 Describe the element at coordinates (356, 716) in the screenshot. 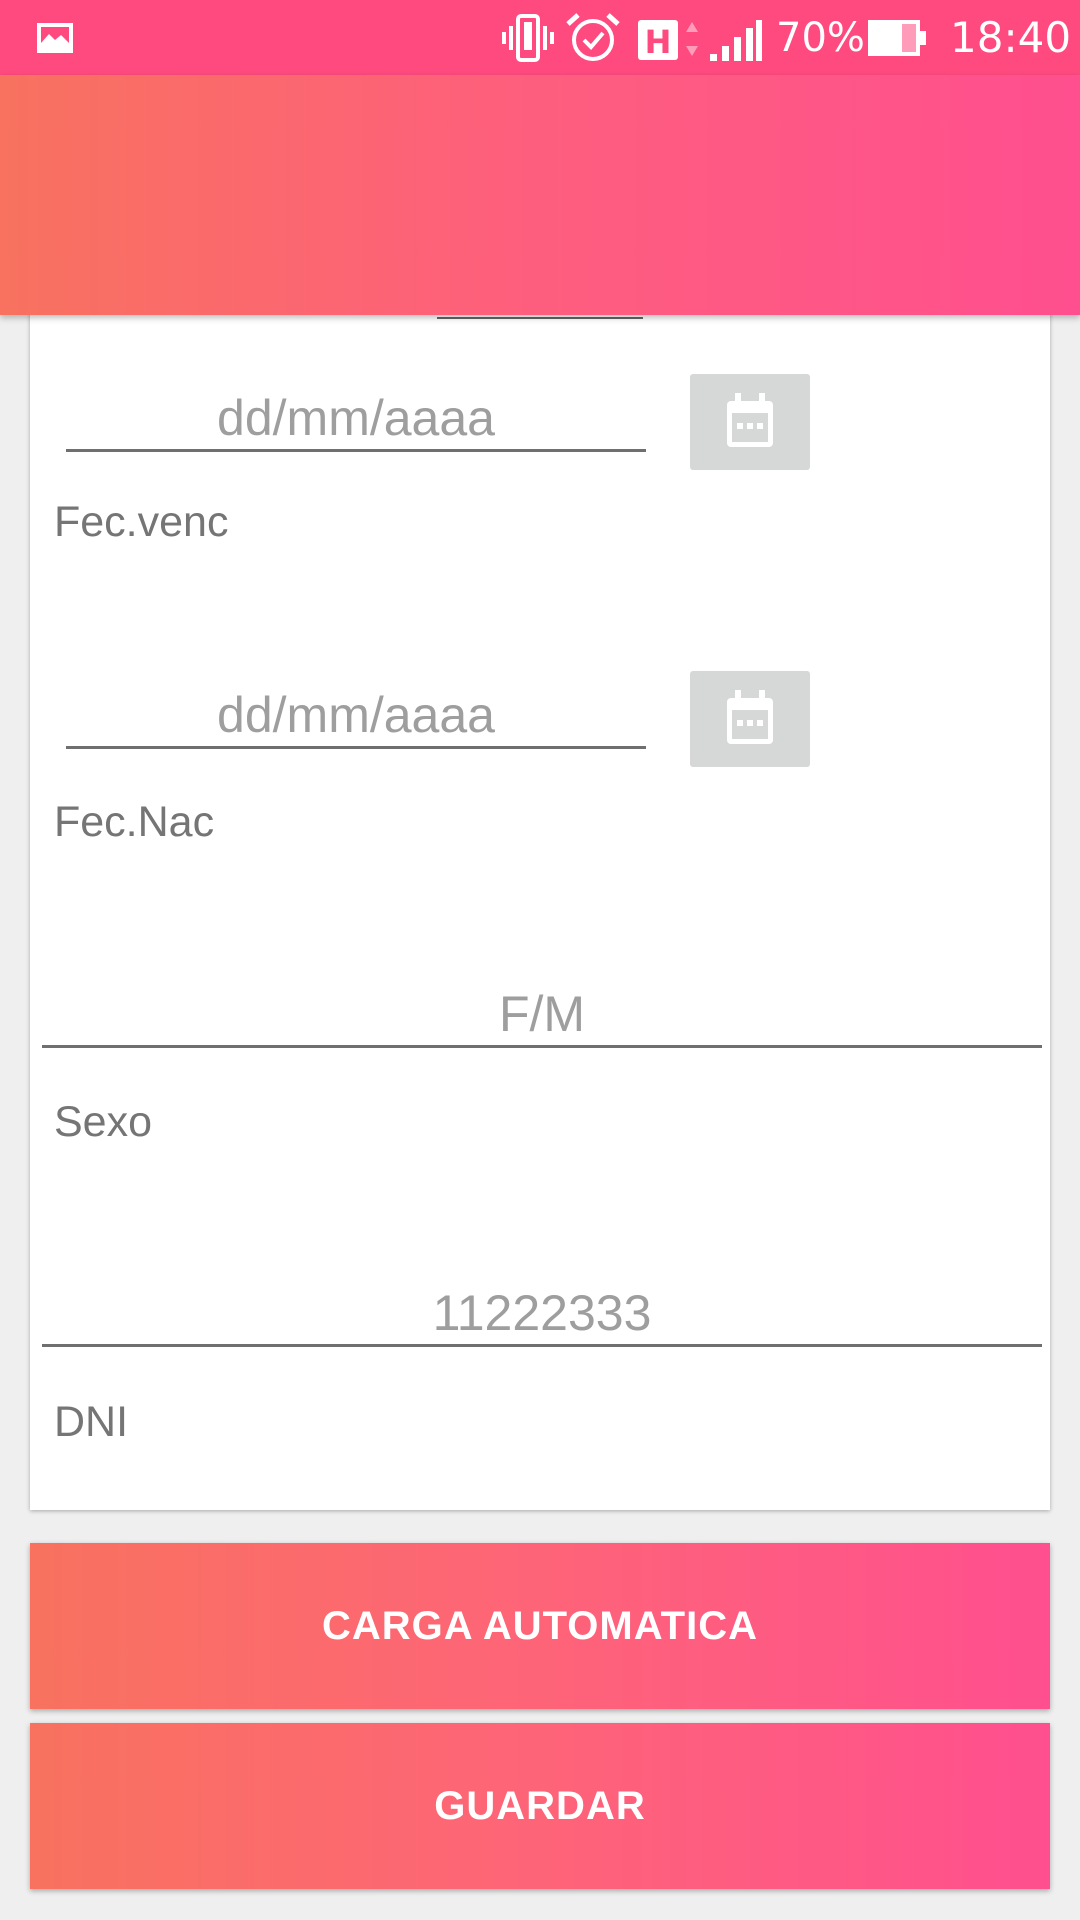

I see `fec-nac-input` at that location.